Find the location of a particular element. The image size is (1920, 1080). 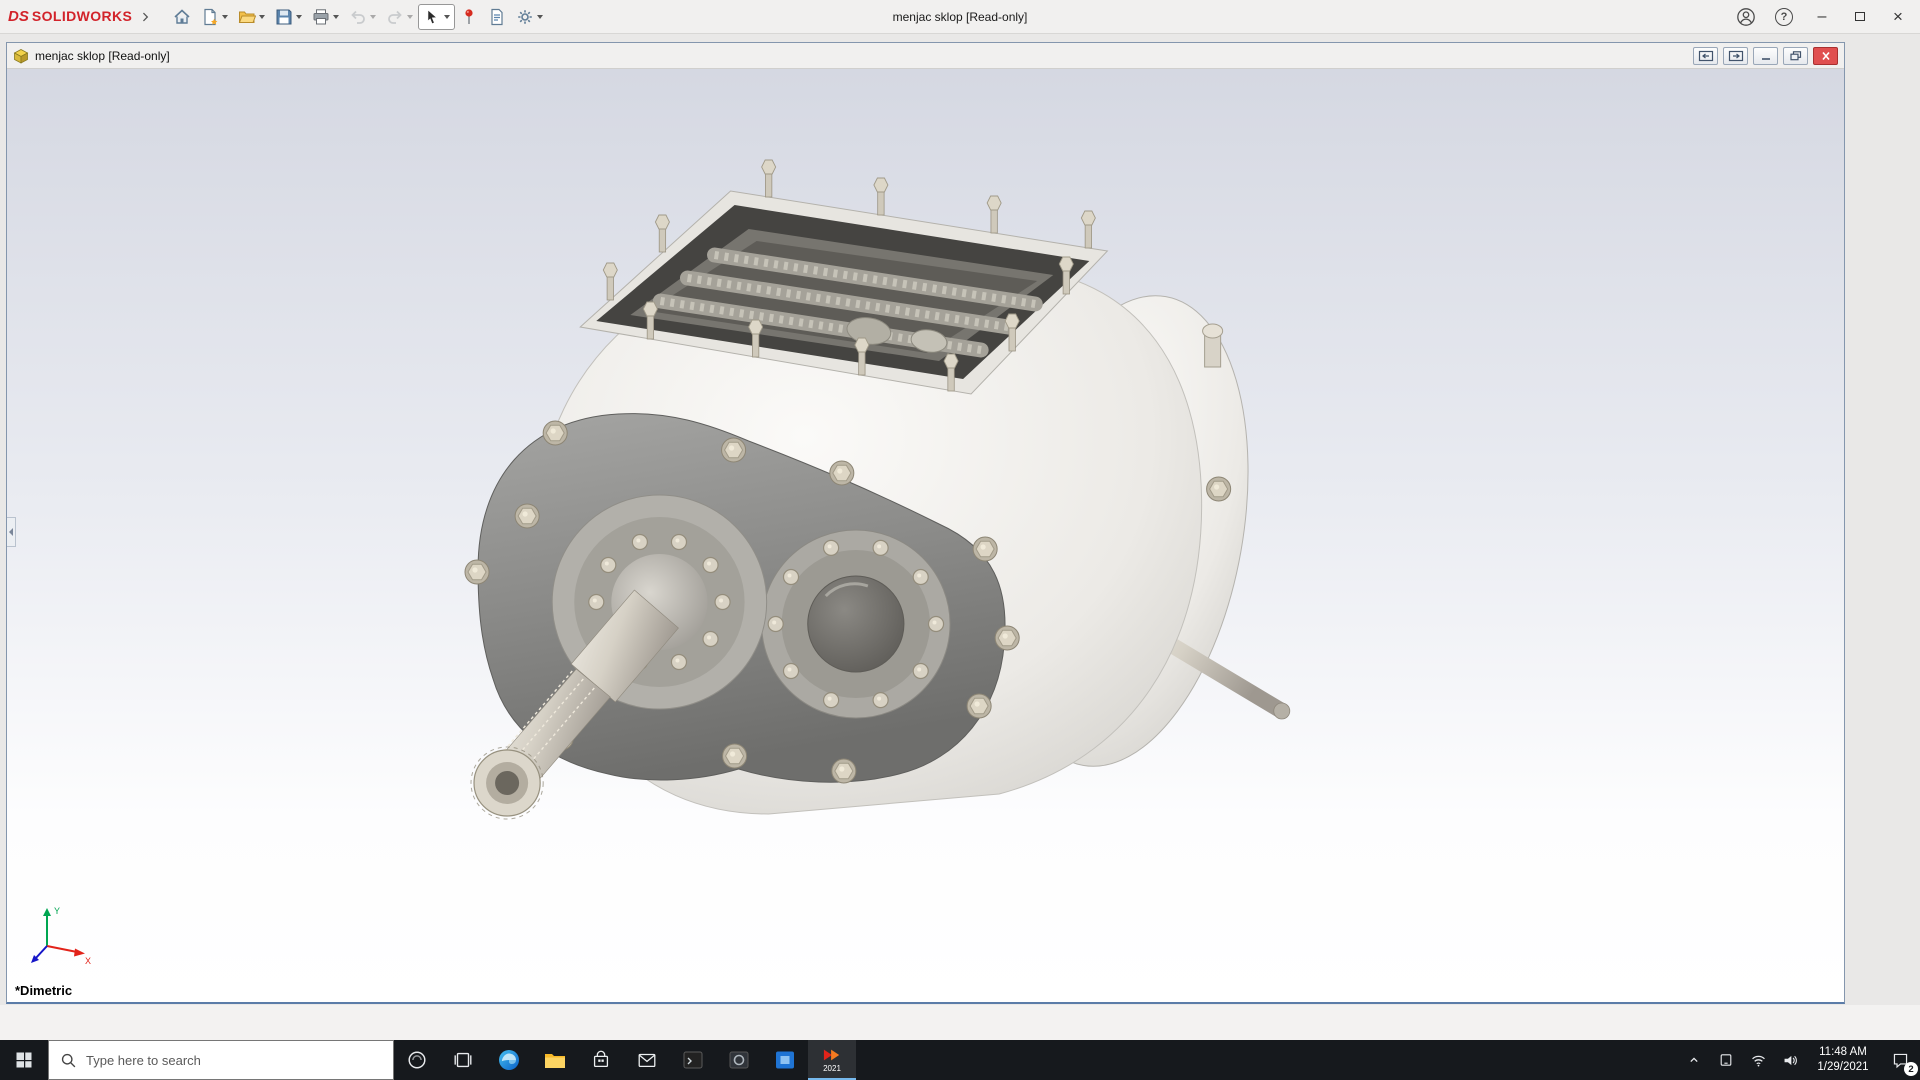

maximize-icon is located at coordinates (1860, 16).